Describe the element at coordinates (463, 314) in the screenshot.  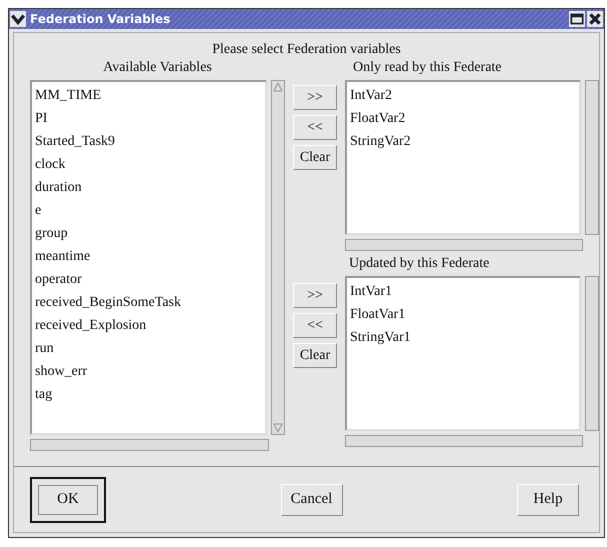
I see `list-item: FloatVar1` at that location.